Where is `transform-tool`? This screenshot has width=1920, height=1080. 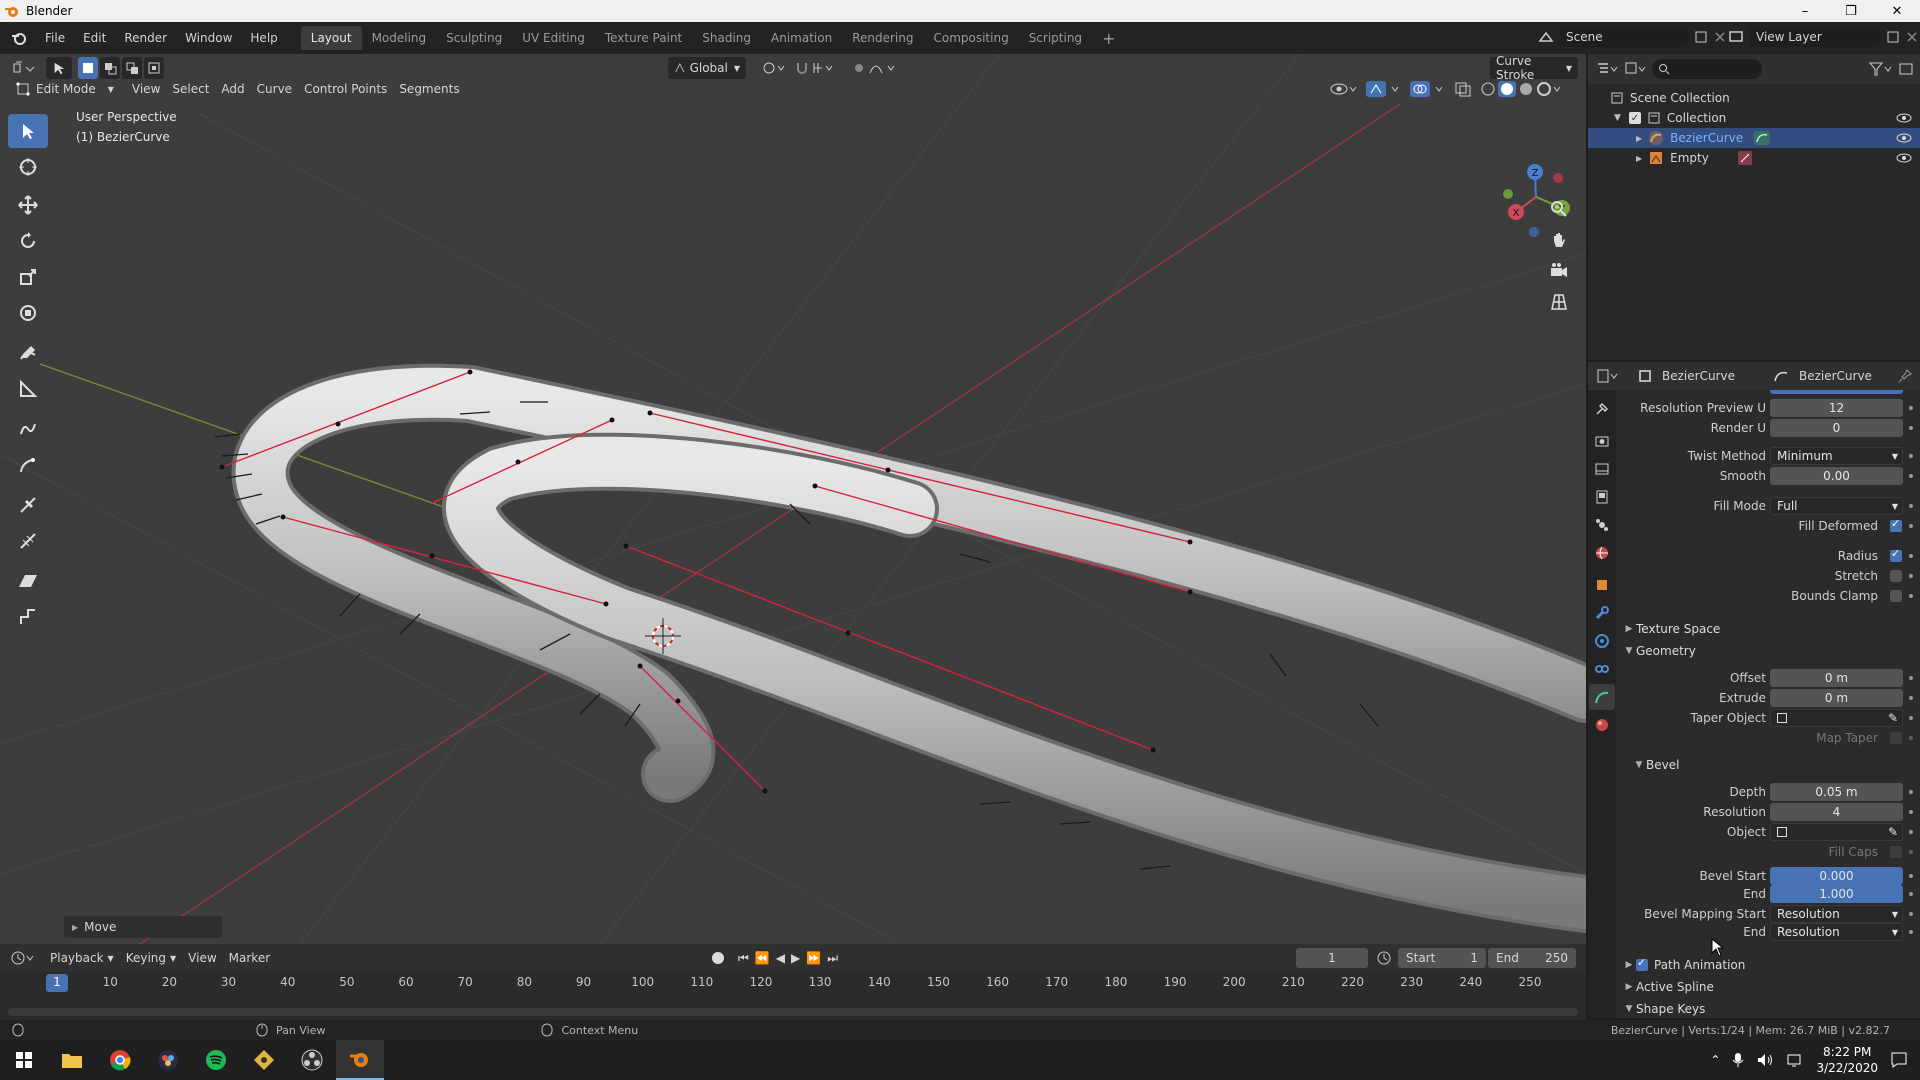
transform-tool is located at coordinates (28, 313).